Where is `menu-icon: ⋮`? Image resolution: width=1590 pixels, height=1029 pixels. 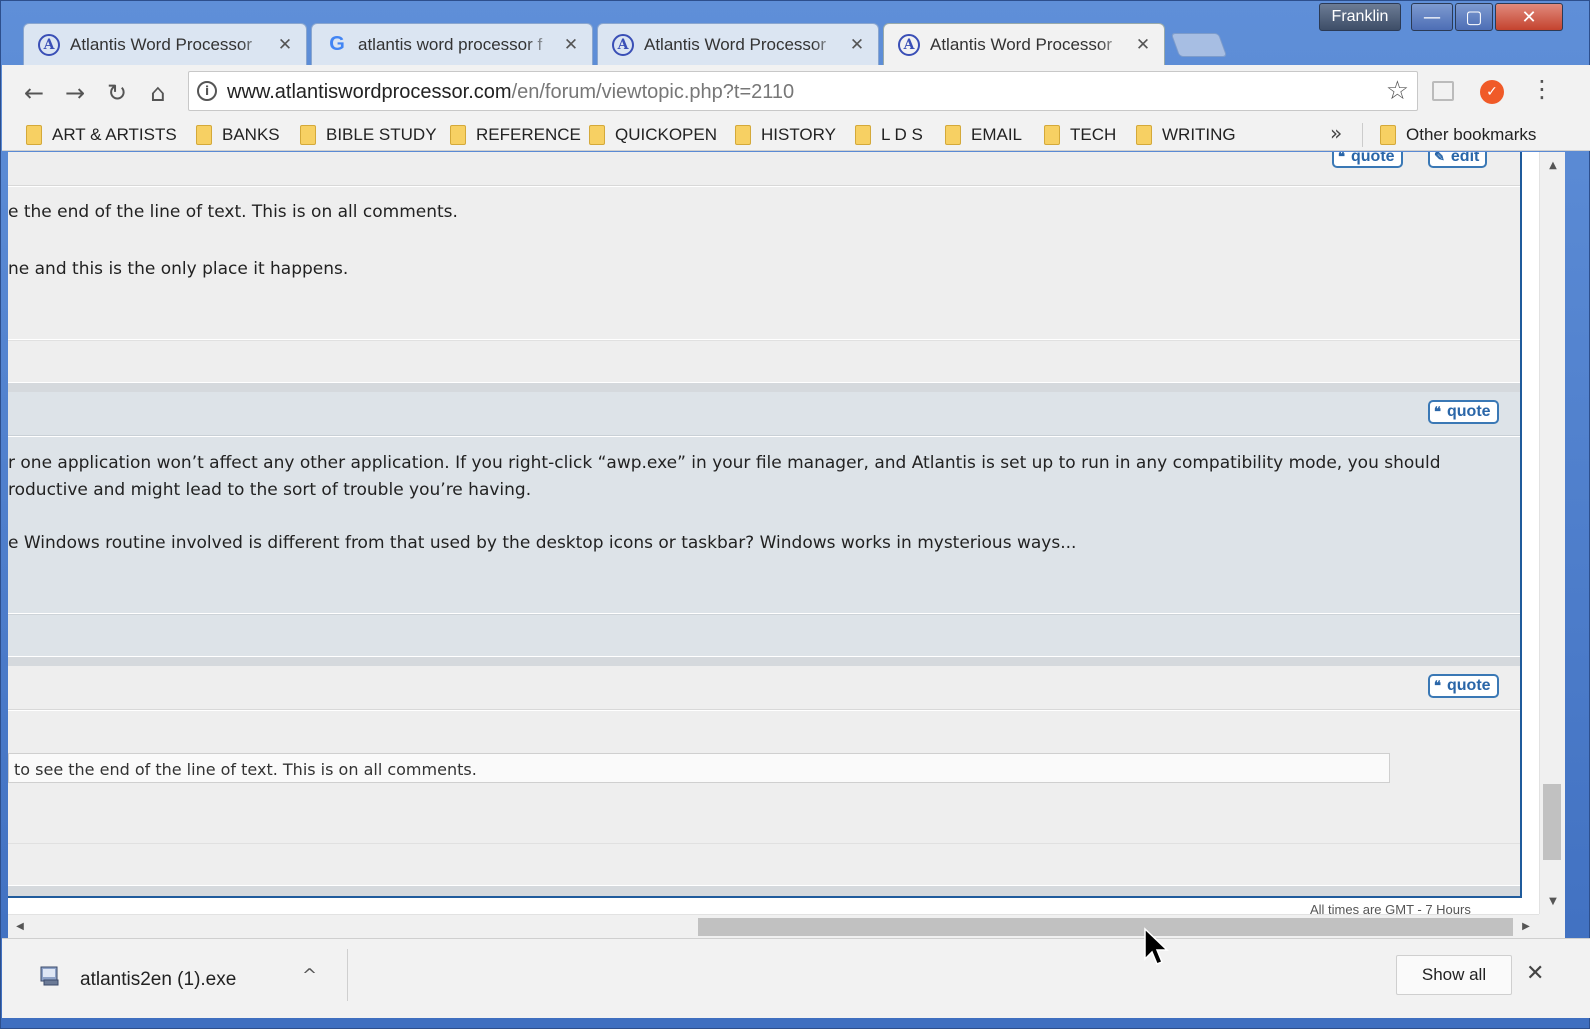
menu-icon: ⋮ is located at coordinates (1542, 89).